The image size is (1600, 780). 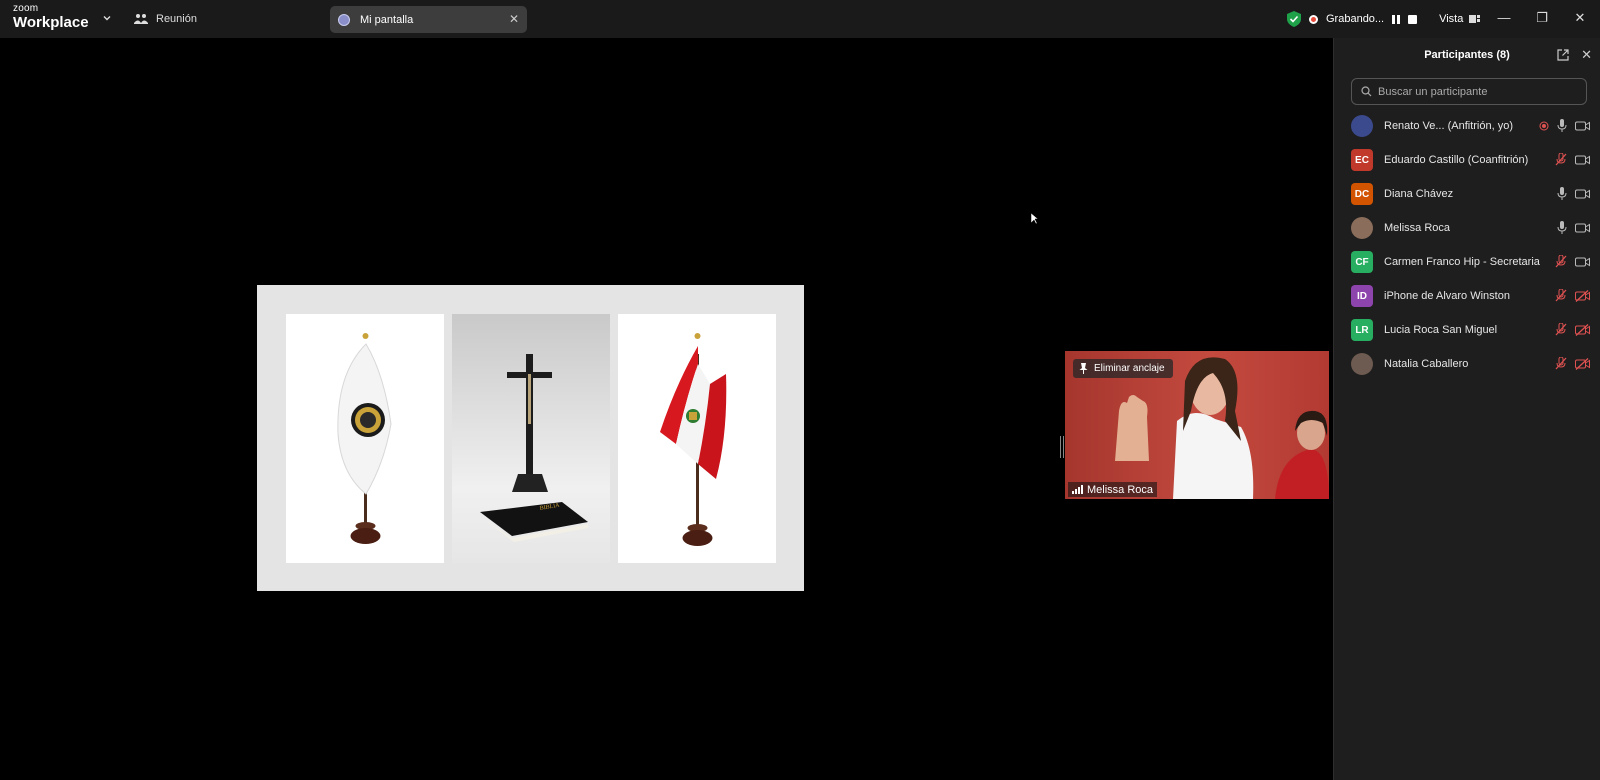 What do you see at coordinates (1542, 18) in the screenshot?
I see `restore-button: ❐` at bounding box center [1542, 18].